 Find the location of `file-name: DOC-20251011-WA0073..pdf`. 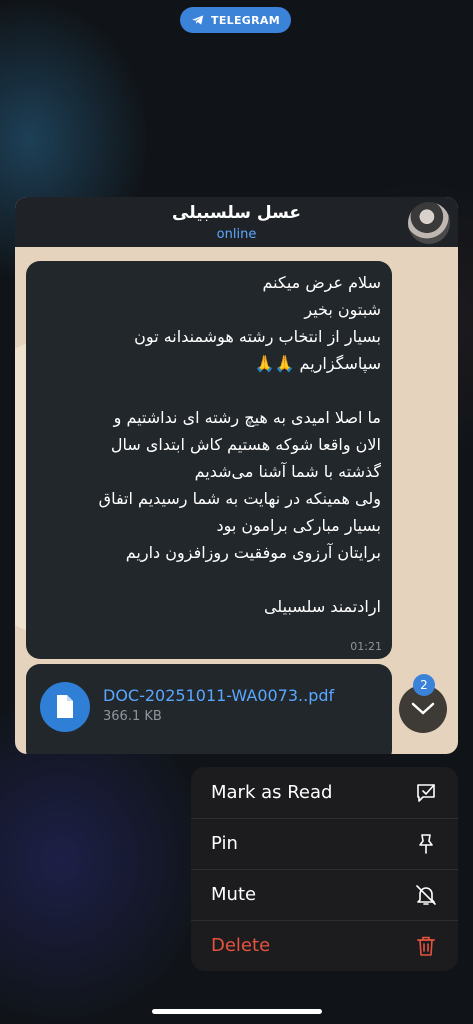

file-name: DOC-20251011-WA0073..pdf is located at coordinates (218, 695).